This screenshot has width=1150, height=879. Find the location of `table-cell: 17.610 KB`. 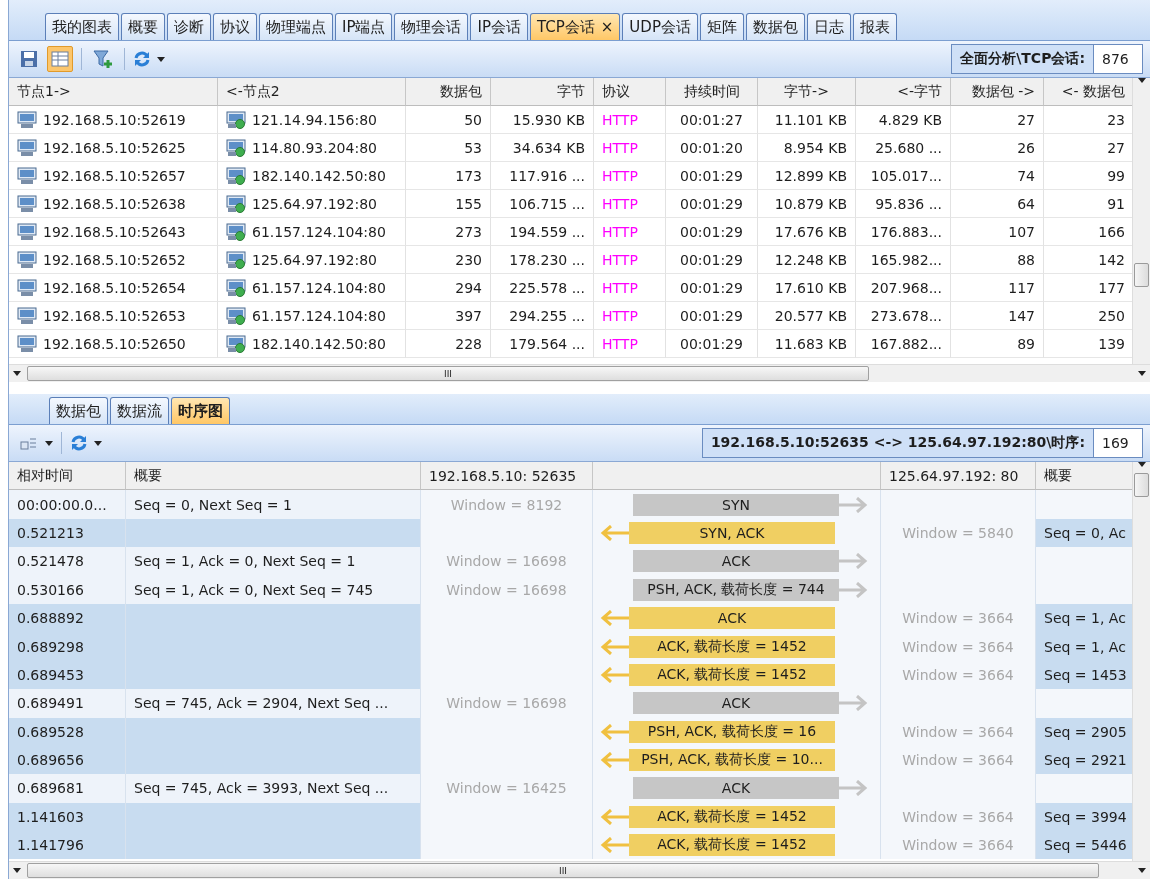

table-cell: 17.610 KB is located at coordinates (807, 288).